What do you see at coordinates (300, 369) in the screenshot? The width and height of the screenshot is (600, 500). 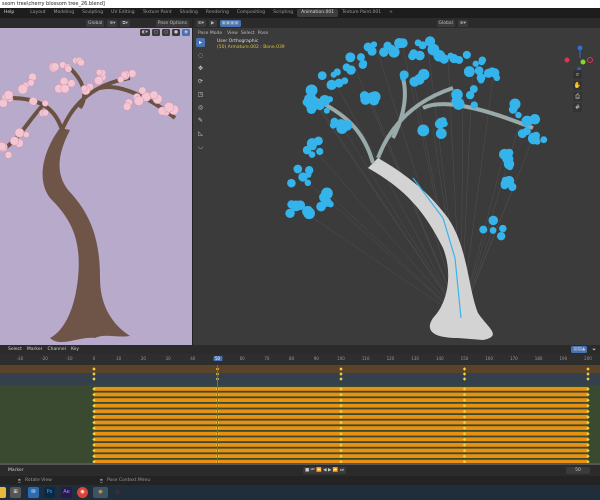 I see `summary-row` at bounding box center [300, 369].